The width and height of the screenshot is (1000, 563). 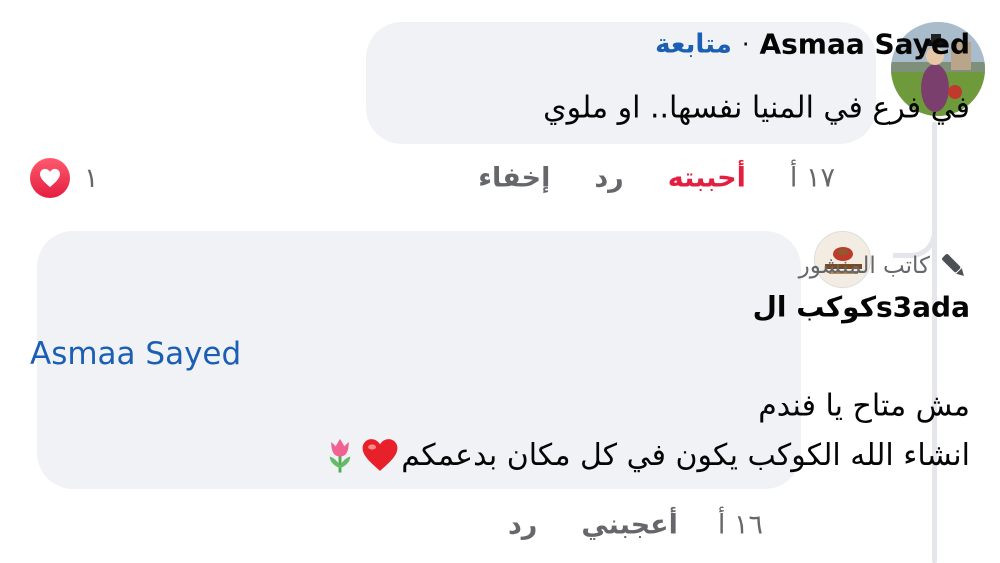 I want to click on comment-actions: ١٧ أ أحببته رد إخفاء, so click(x=656, y=178).